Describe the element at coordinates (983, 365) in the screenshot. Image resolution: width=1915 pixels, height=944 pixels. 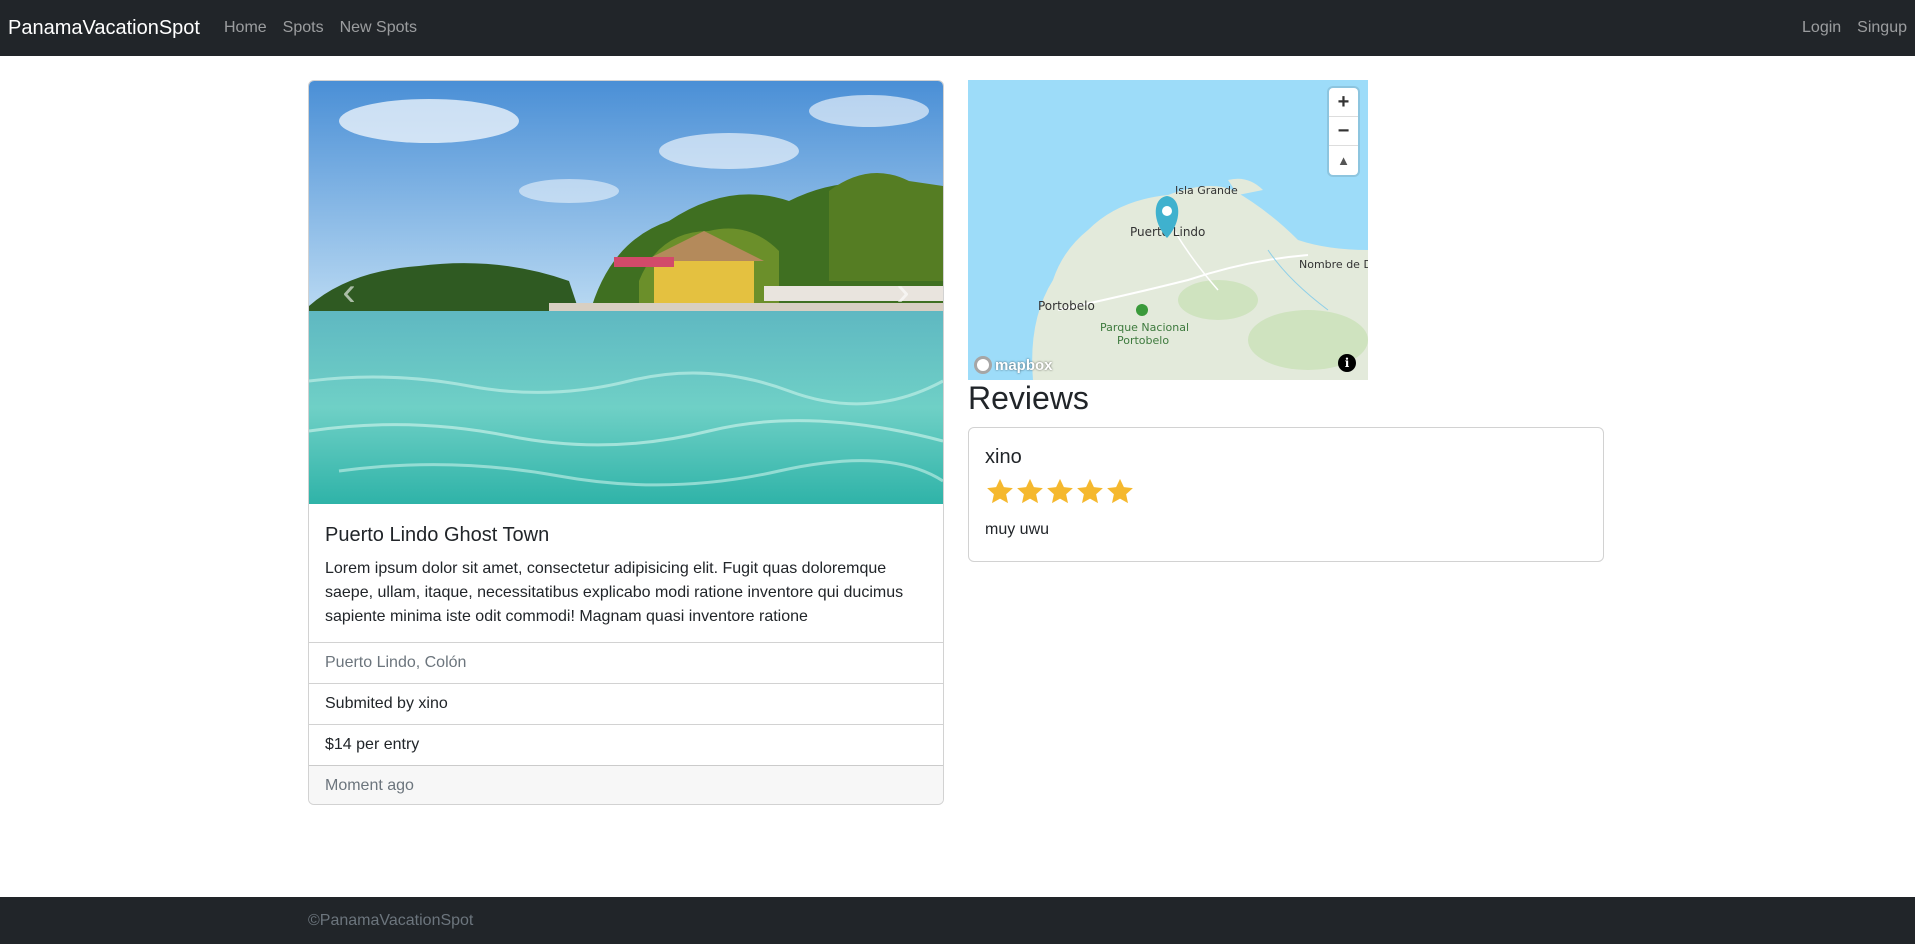
I see `mapbox-logo-icon` at that location.